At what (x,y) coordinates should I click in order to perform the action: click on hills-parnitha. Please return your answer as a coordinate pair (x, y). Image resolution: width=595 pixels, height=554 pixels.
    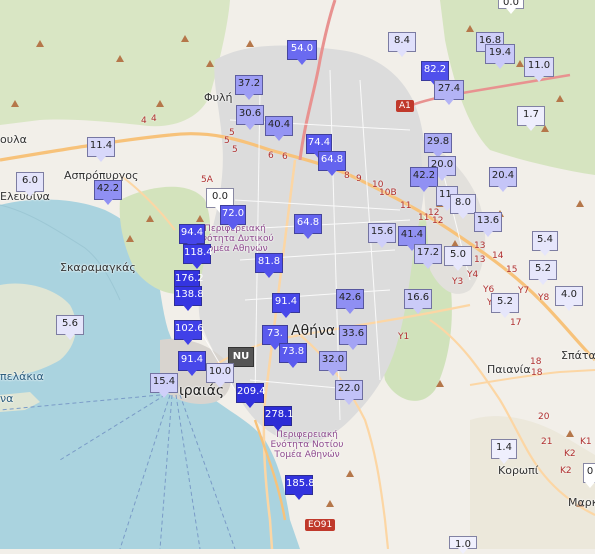
    Looking at the image, I should click on (115, 63).